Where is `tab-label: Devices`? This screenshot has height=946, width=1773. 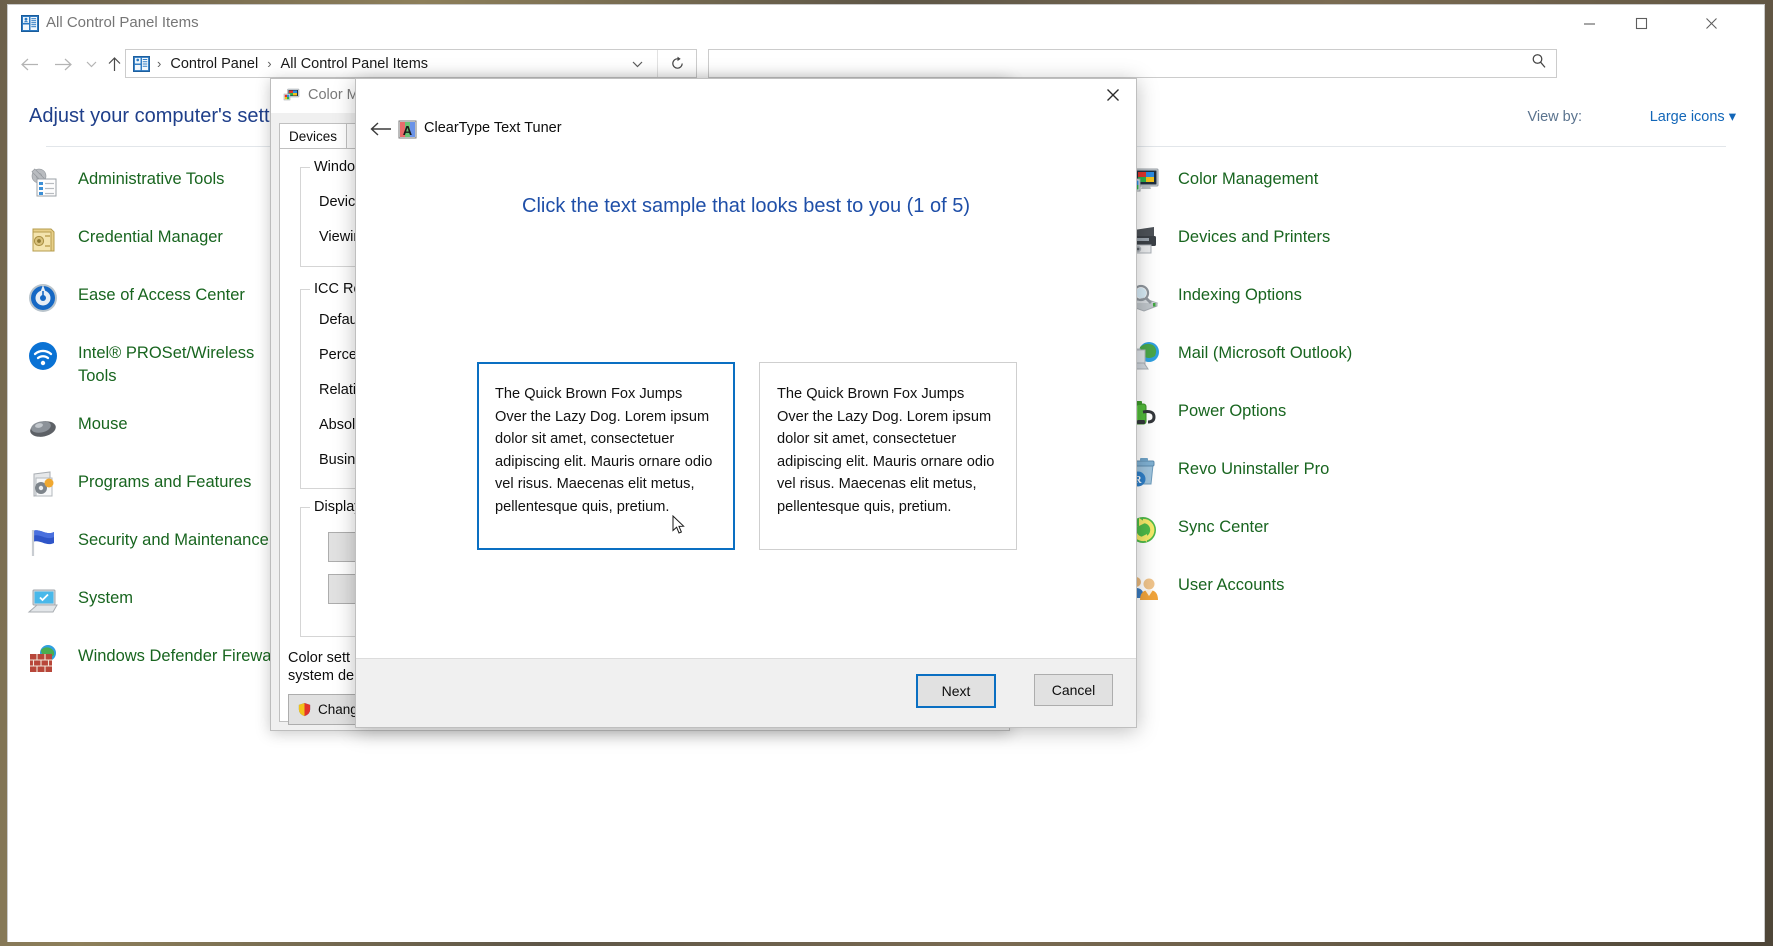 tab-label: Devices is located at coordinates (313, 136).